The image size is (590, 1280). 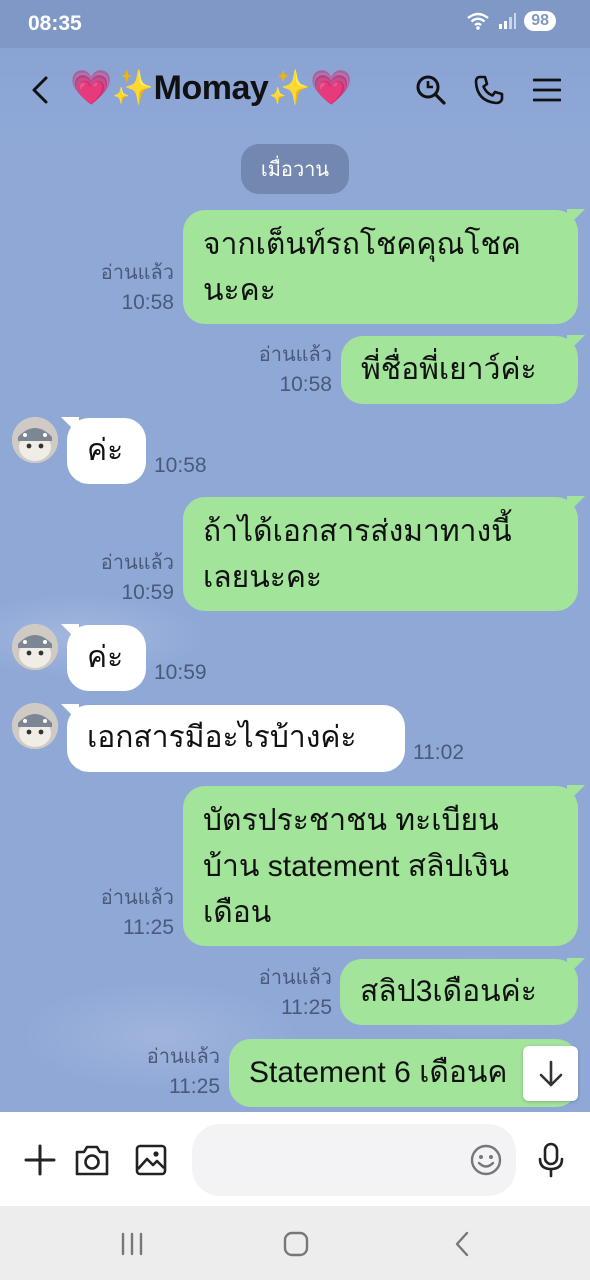 I want to click on mic-icon, so click(x=551, y=1160).